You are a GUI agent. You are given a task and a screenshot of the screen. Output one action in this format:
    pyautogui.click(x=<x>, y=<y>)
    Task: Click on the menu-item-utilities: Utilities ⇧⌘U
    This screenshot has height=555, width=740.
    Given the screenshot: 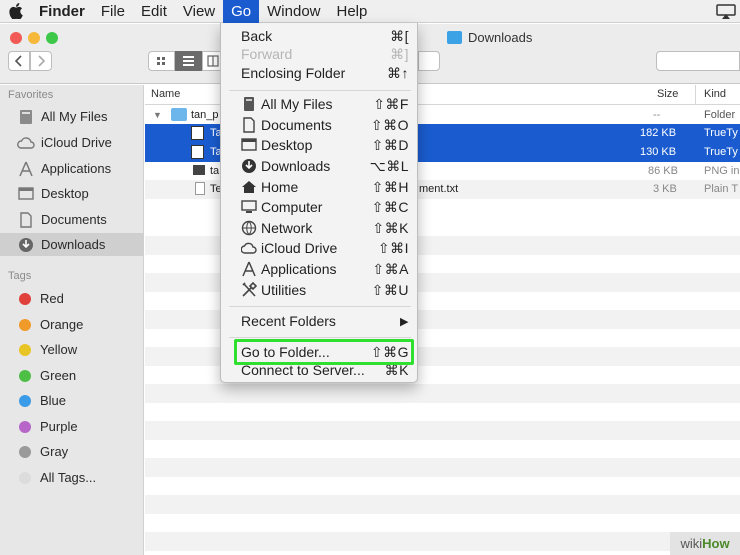 What is the action you would take?
    pyautogui.click(x=320, y=290)
    